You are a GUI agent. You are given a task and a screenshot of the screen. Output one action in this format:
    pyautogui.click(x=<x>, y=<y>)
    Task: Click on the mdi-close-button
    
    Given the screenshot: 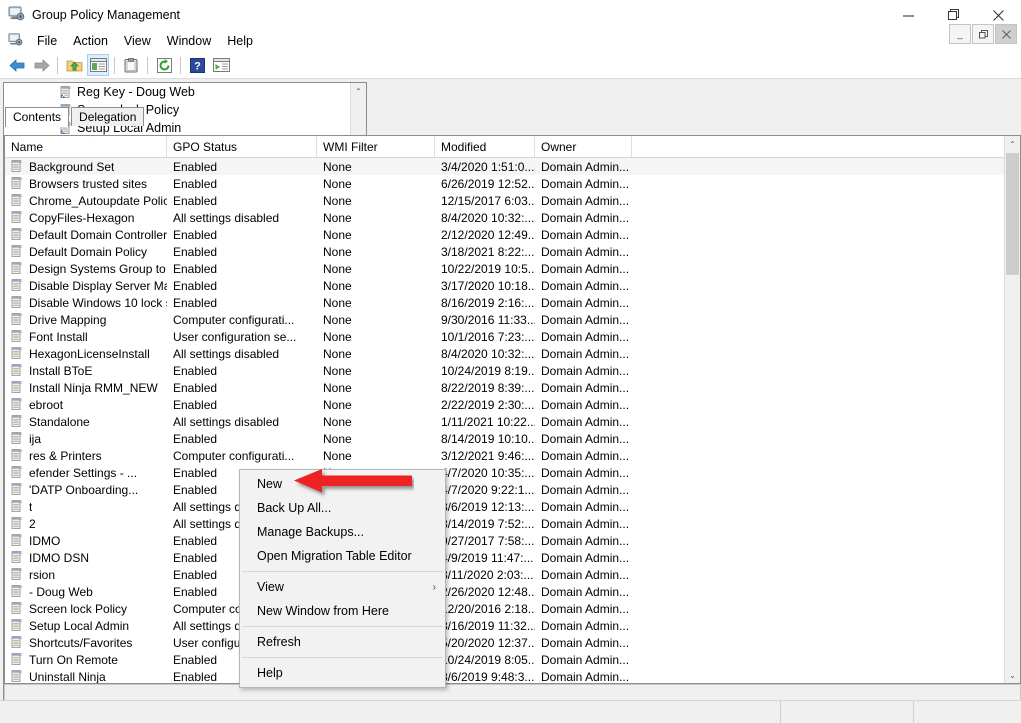 What is the action you would take?
    pyautogui.click(x=1006, y=34)
    